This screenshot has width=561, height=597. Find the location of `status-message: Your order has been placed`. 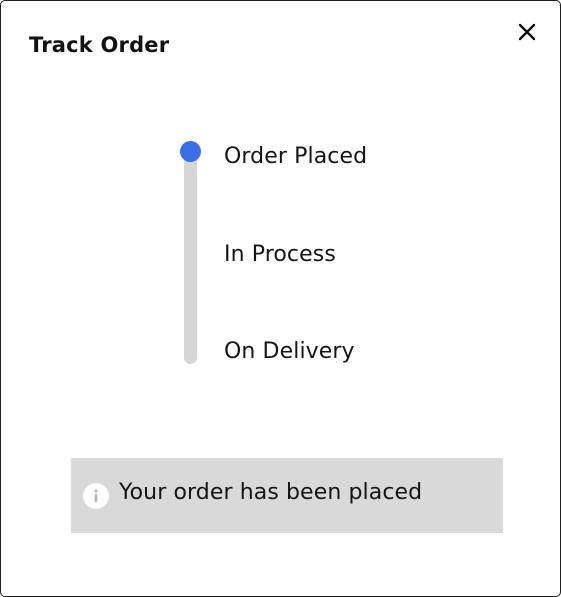

status-message: Your order has been placed is located at coordinates (271, 492).